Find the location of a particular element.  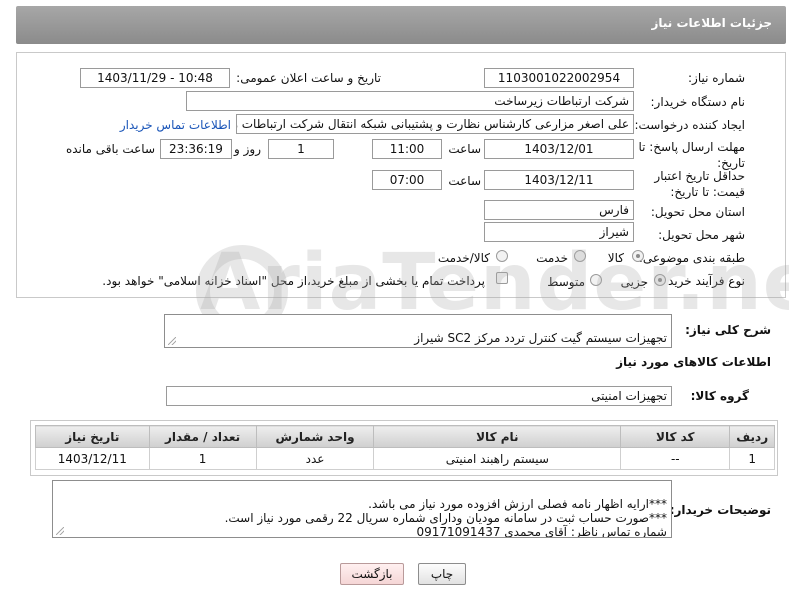

process-label: نوع فرآیند خرید : is located at coordinates (702, 281).